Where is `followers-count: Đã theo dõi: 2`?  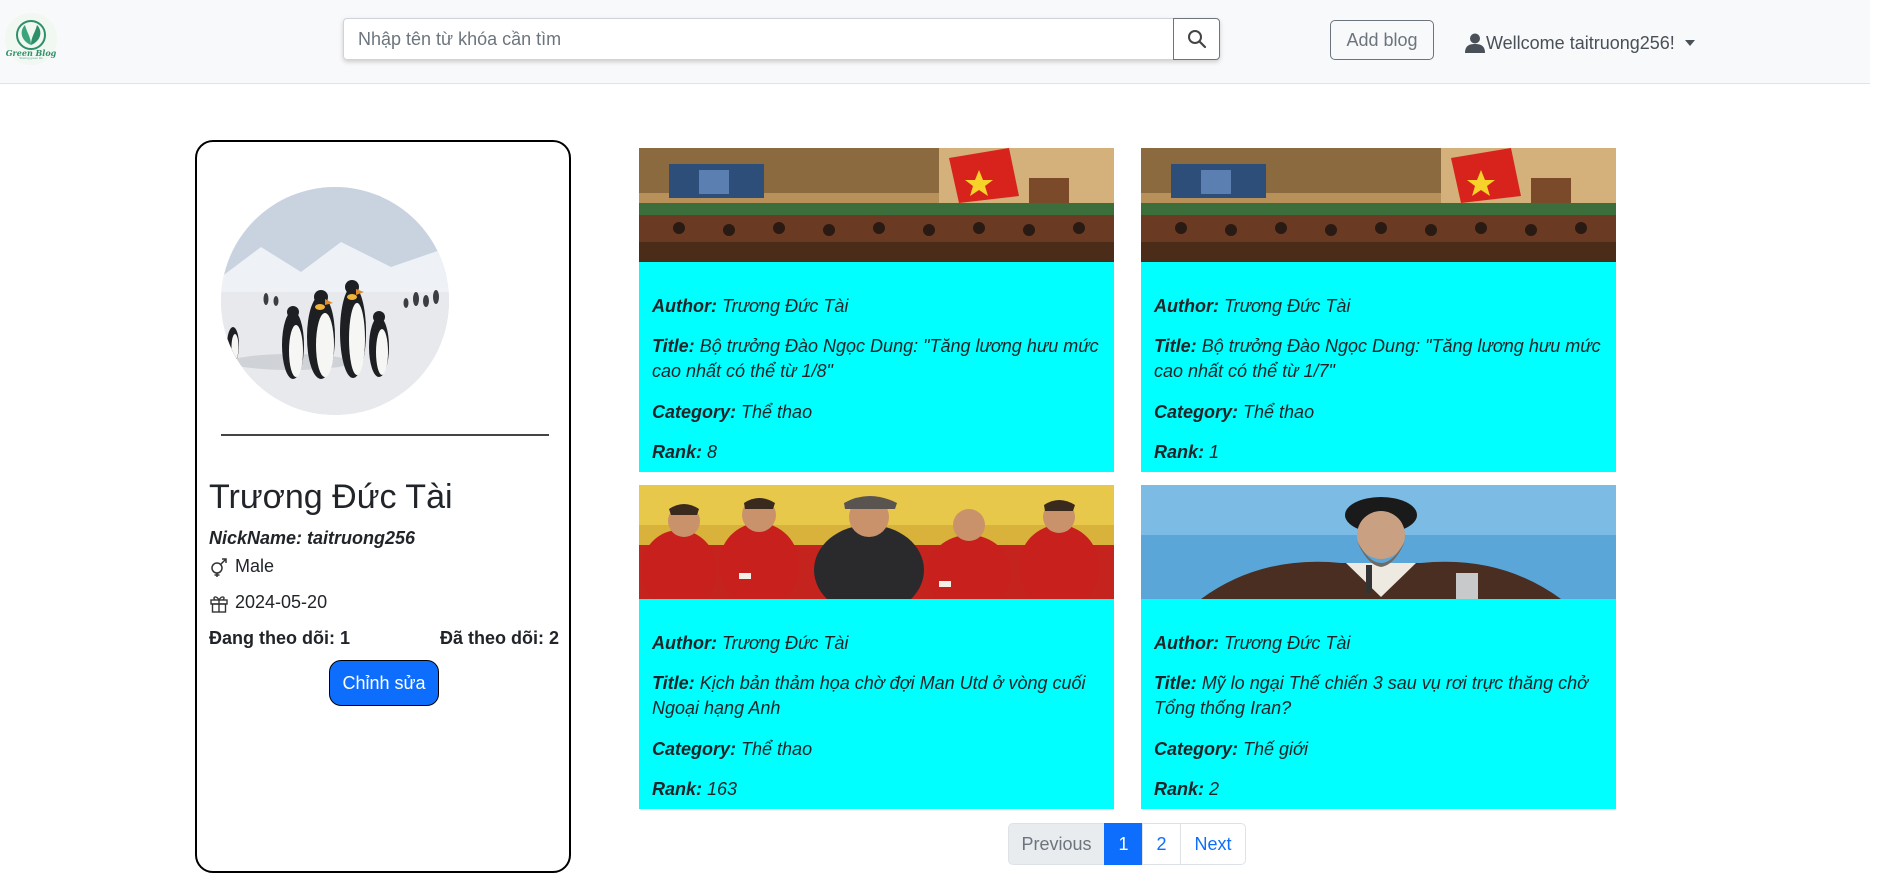 followers-count: Đã theo dõi: 2 is located at coordinates (499, 638).